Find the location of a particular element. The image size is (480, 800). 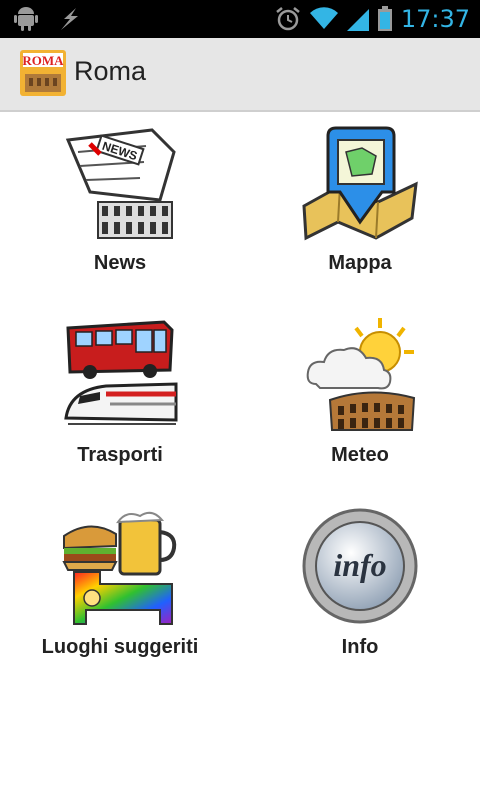

menu-item-news: NEWS News is located at coordinates (120, 208).